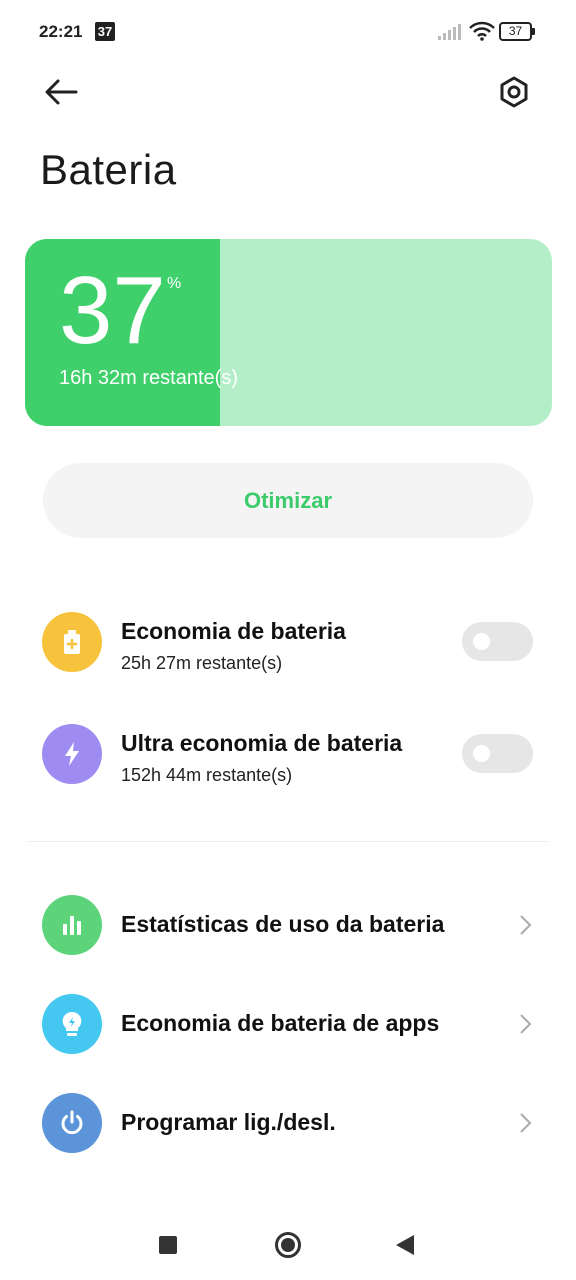 The height and width of the screenshot is (1280, 576). What do you see at coordinates (288, 500) in the screenshot?
I see `optimize-button: Otimizar` at bounding box center [288, 500].